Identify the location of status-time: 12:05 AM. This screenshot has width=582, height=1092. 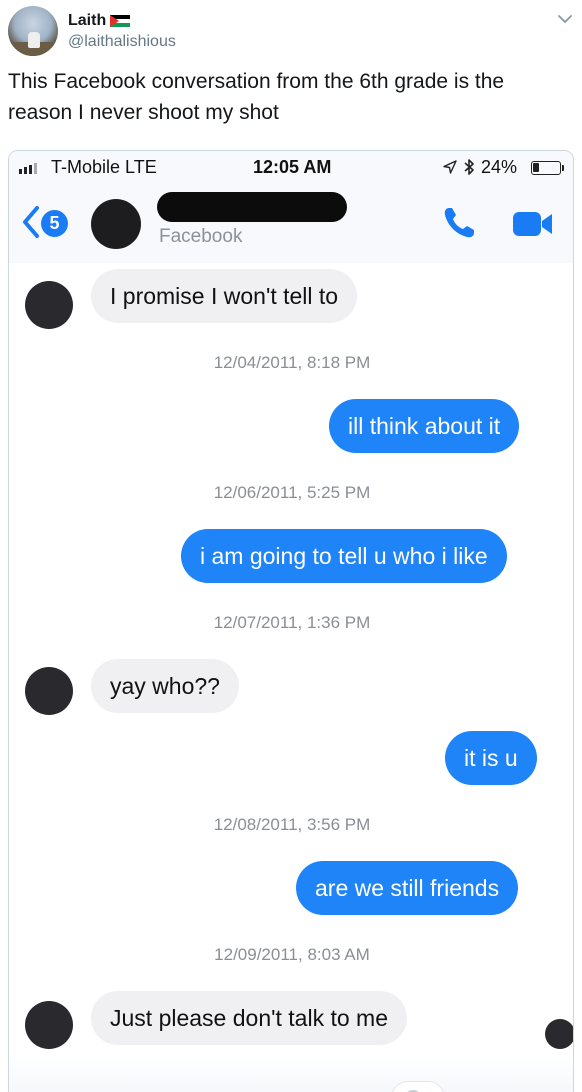
(292, 167).